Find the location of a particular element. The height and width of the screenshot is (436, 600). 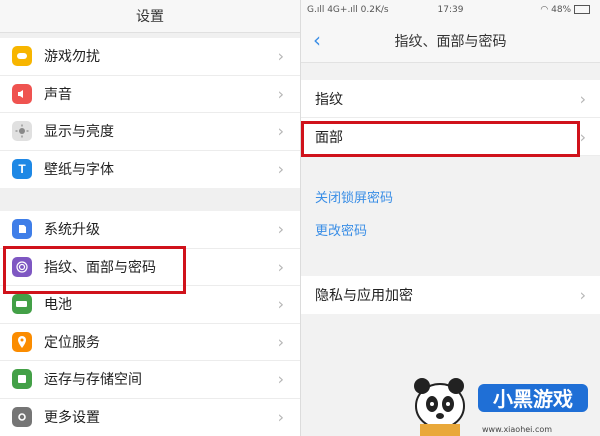

item-label: 指纹 is located at coordinates (329, 99).